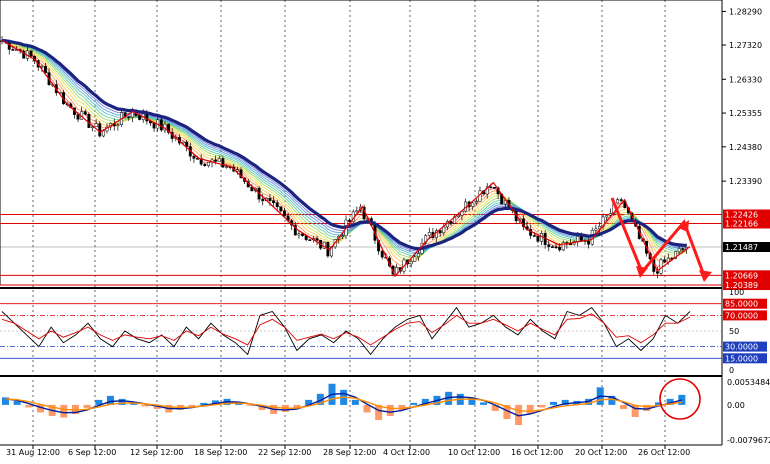 Image resolution: width=770 pixels, height=464 pixels. I want to click on projection-arrow-head, so click(642, 272).